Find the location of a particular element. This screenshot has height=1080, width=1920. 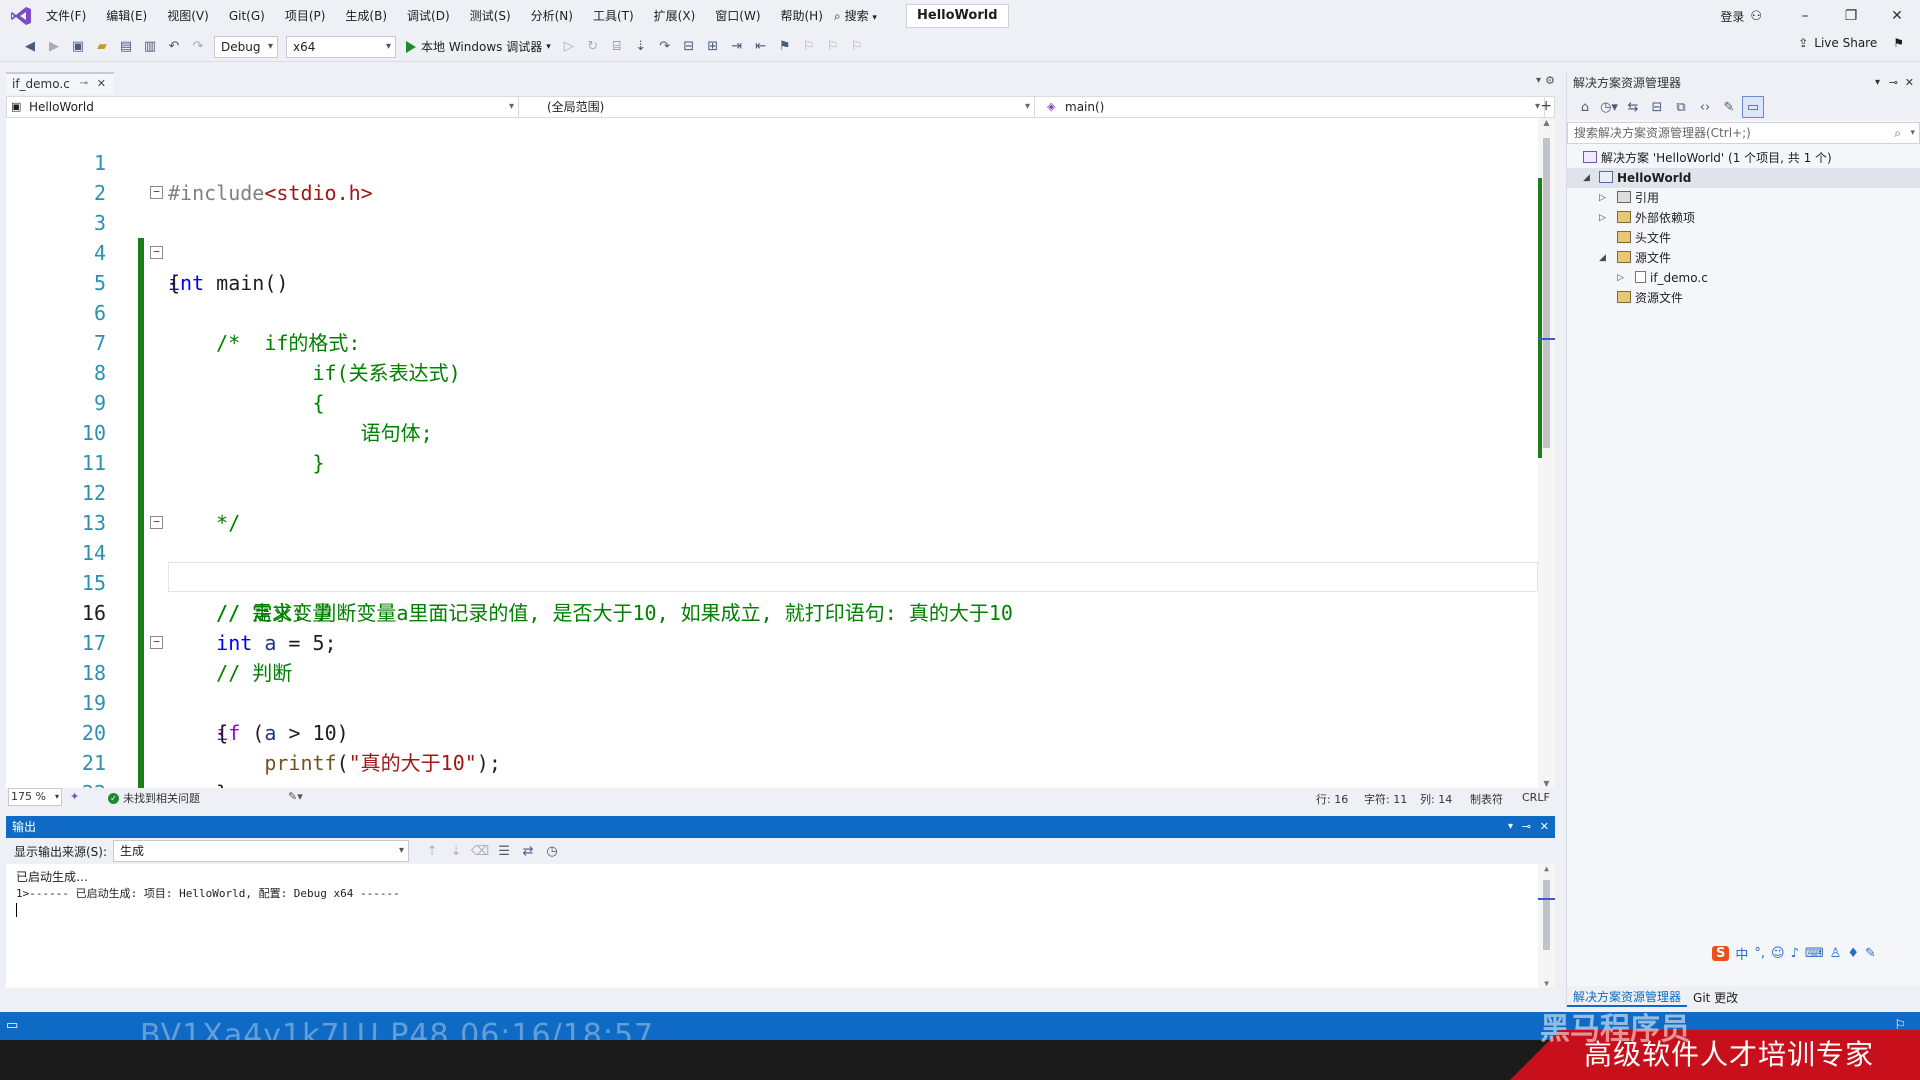

go-to-previous-message-icon: ⇡ is located at coordinates (432, 851).